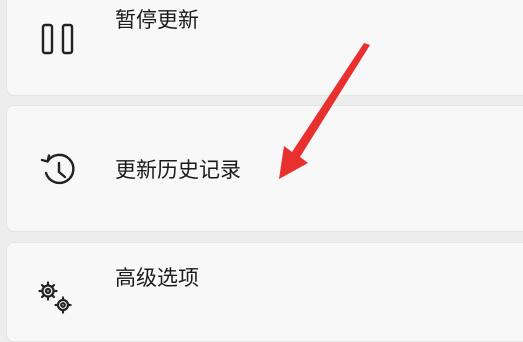 The width and height of the screenshot is (523, 342). I want to click on pause-updates-label: 暂停更新, so click(157, 20).